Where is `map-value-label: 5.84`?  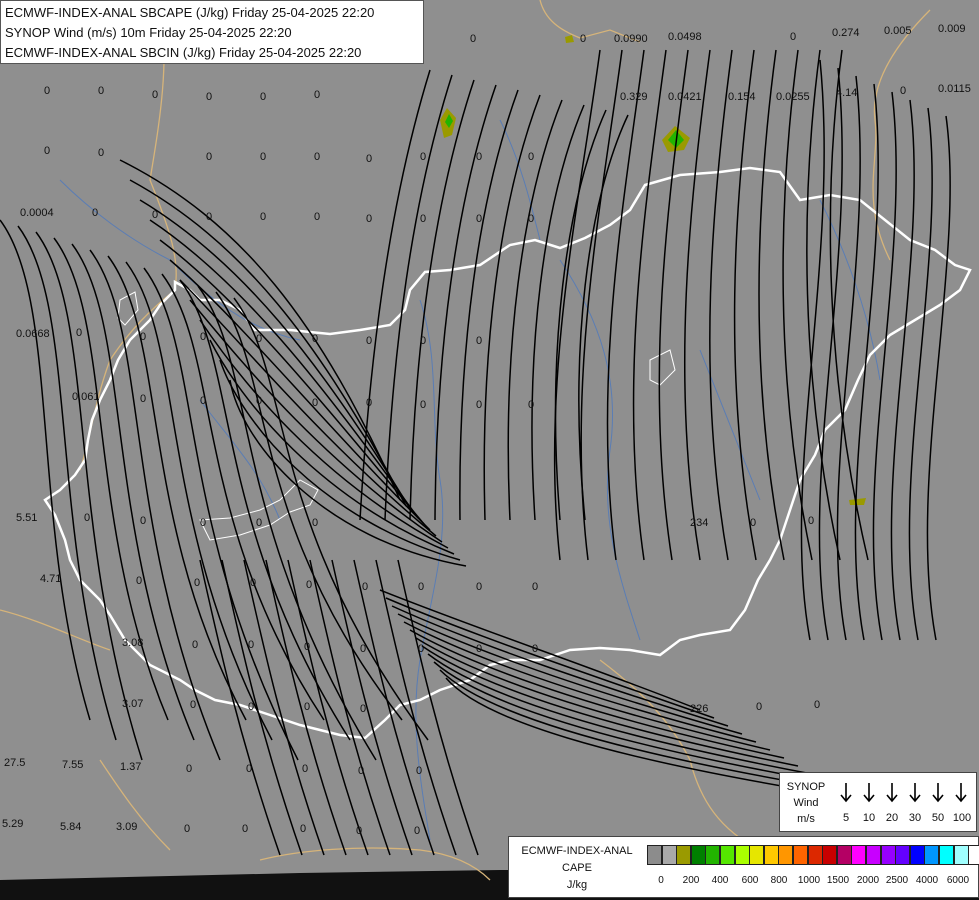
map-value-label: 5.84 is located at coordinates (70, 827).